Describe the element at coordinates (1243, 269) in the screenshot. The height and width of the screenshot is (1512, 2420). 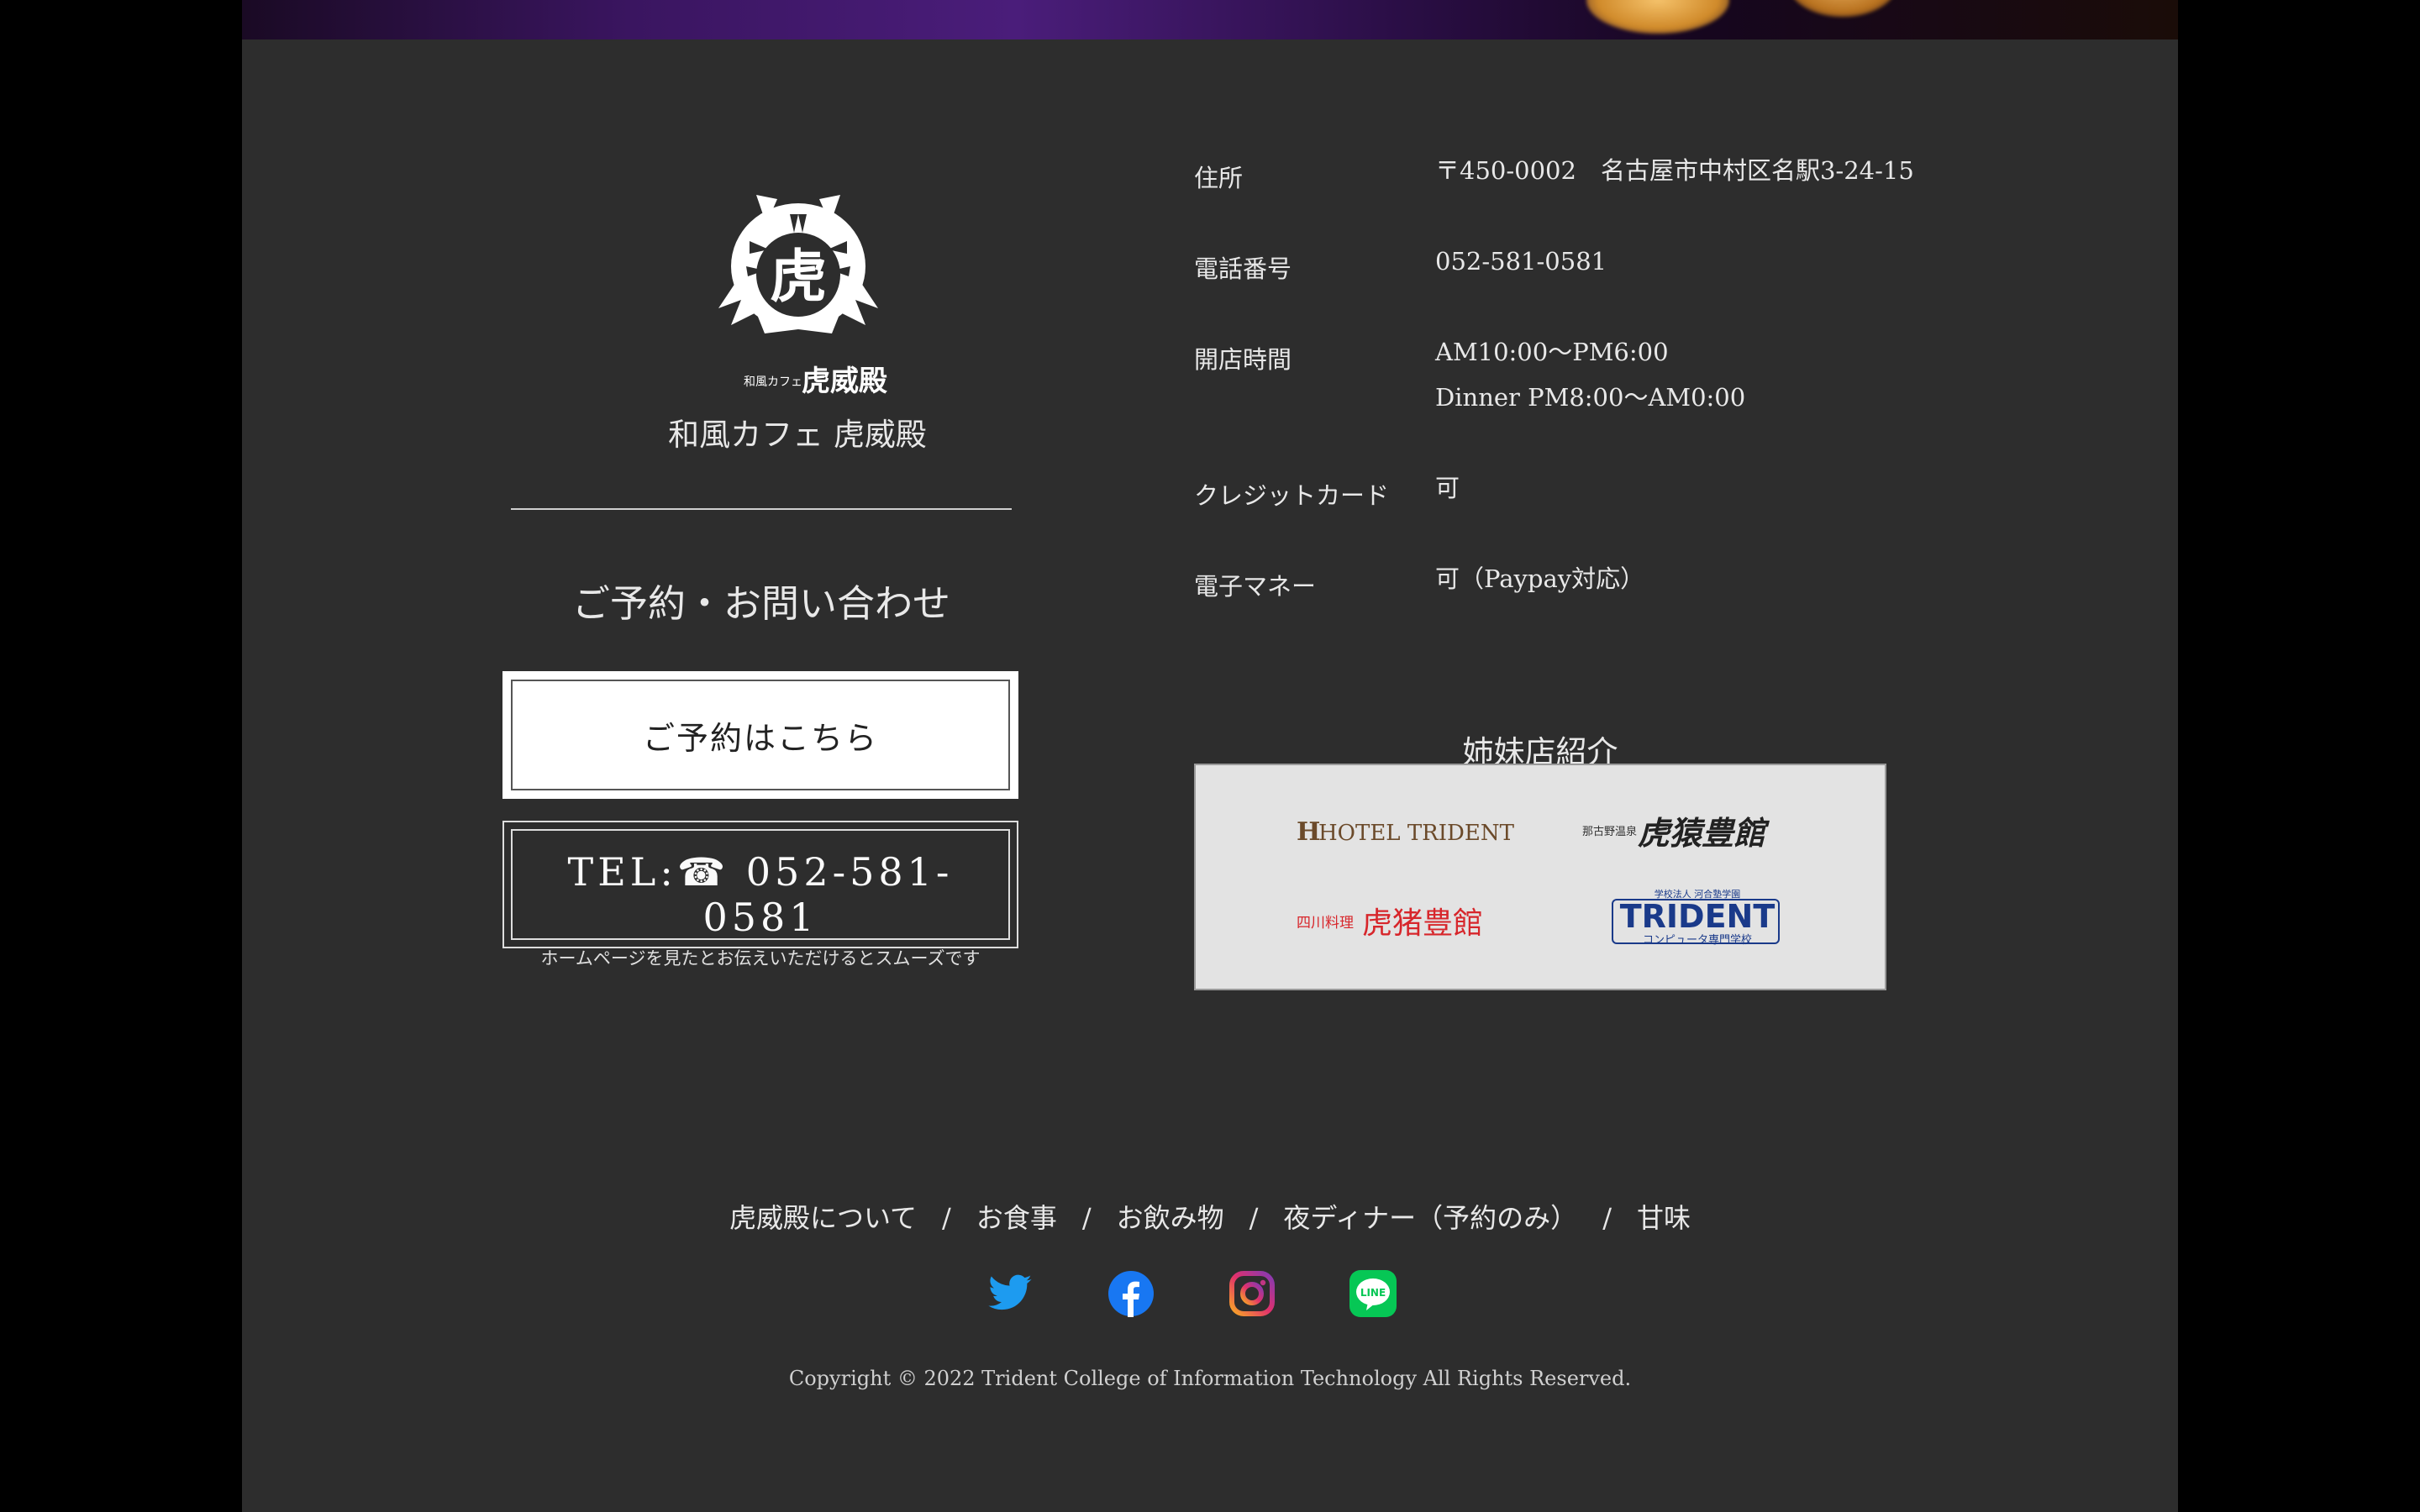
I see `info-label-phone: 電話番号` at that location.